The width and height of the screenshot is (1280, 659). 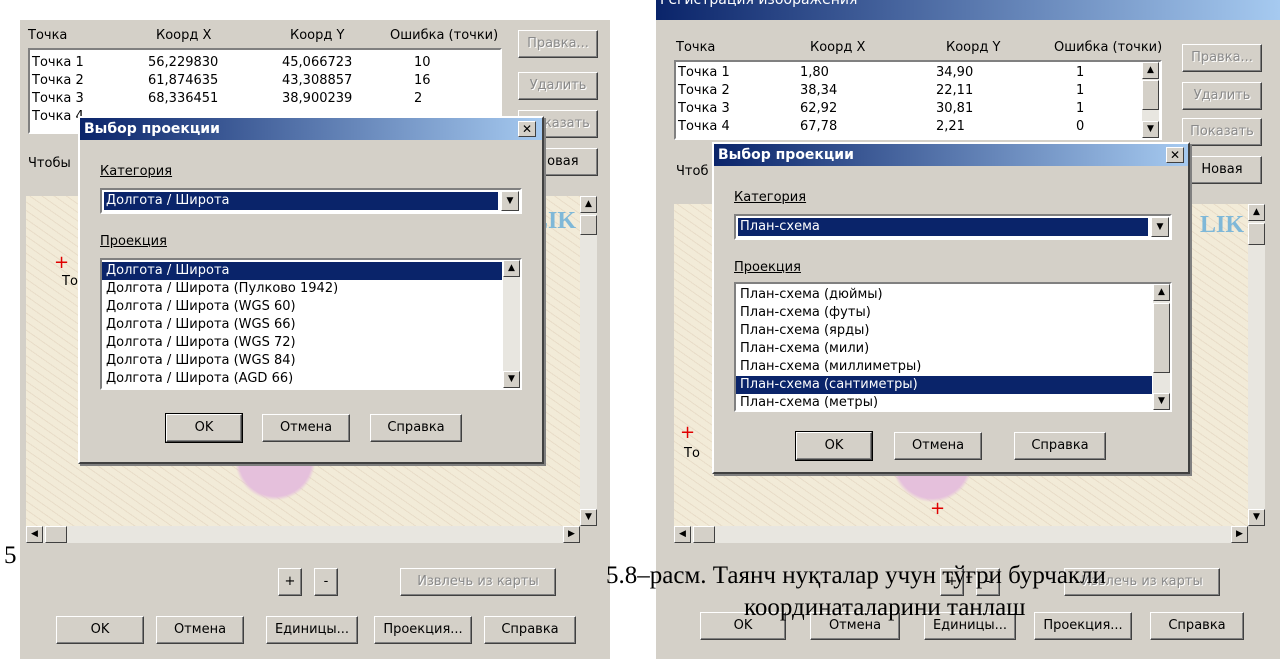 I want to click on show-button: Показать, so click(x=1222, y=132).